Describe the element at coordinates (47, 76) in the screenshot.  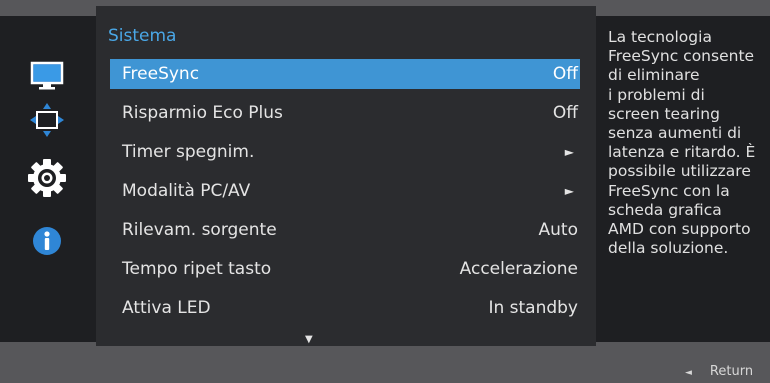
I see `picture-icon` at that location.